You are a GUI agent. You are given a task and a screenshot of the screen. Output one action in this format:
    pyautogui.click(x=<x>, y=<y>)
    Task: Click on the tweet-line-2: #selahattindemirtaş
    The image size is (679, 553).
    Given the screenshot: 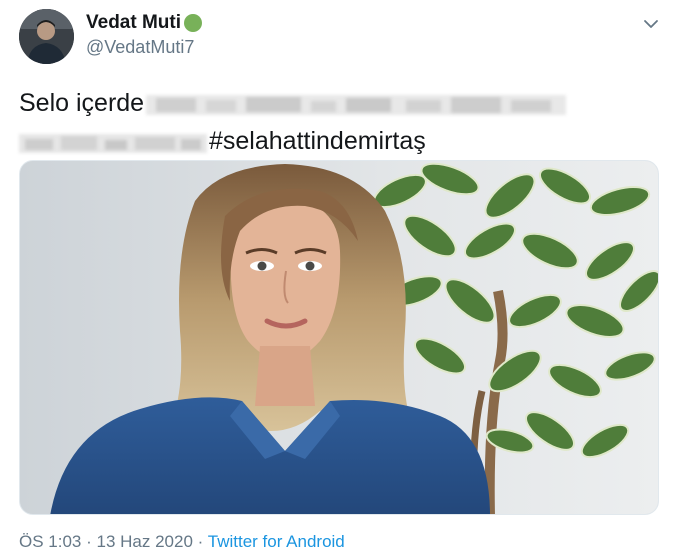 What is the action you would take?
    pyautogui.click(x=339, y=141)
    